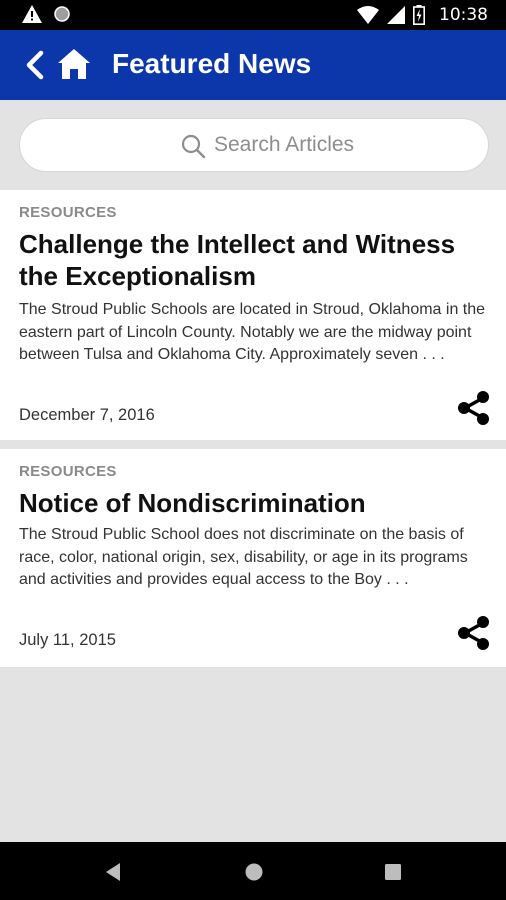 This screenshot has width=506, height=900. Describe the element at coordinates (259, 503) in the screenshot. I see `article-title: Notice of Nondiscrimination` at that location.